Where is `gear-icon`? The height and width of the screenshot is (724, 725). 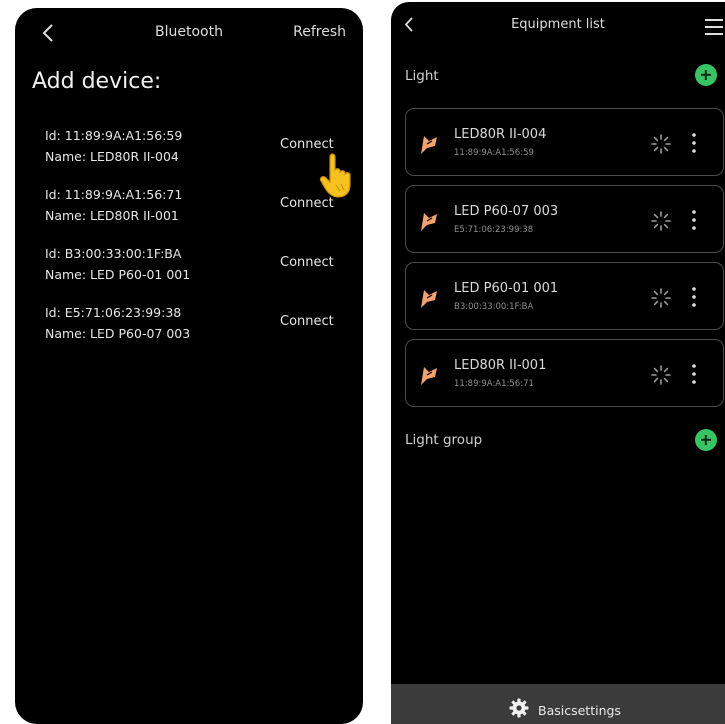
gear-icon is located at coordinates (519, 708).